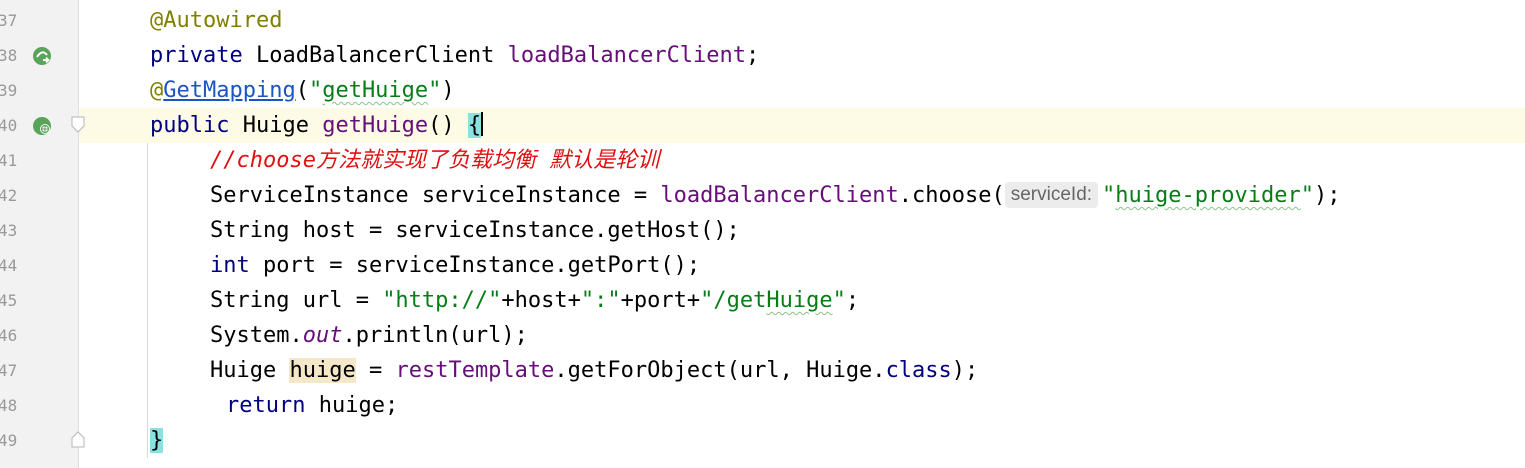  Describe the element at coordinates (296, 300) in the screenshot. I see `code-text: String url =` at that location.